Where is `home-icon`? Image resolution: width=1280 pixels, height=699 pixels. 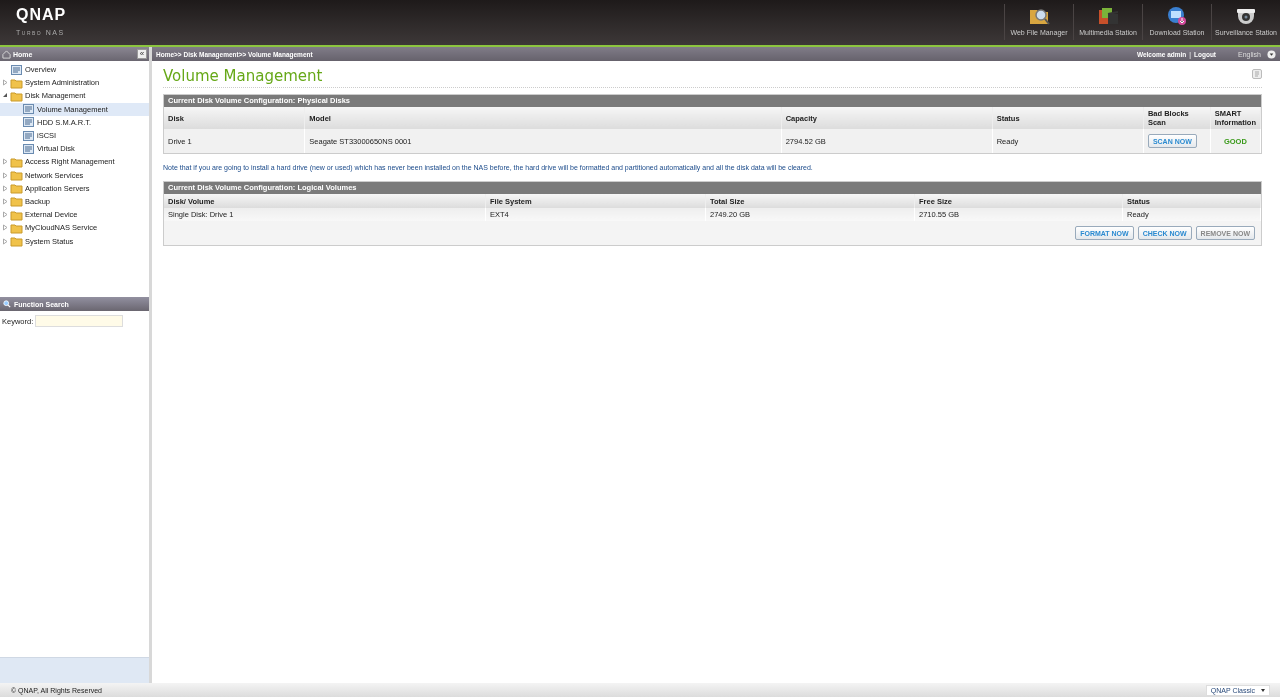
home-icon is located at coordinates (6, 54).